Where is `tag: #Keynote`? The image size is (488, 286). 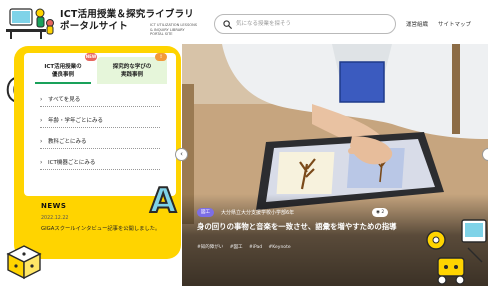 tag: #Keynote is located at coordinates (280, 247).